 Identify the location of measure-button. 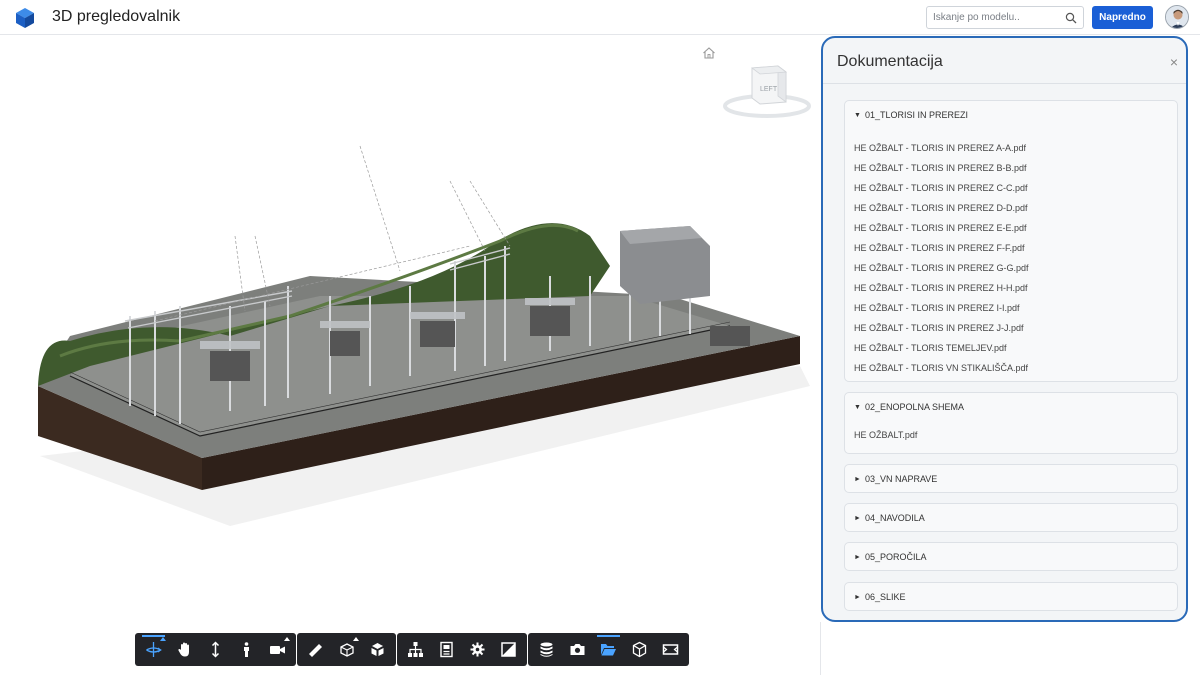
(315, 649).